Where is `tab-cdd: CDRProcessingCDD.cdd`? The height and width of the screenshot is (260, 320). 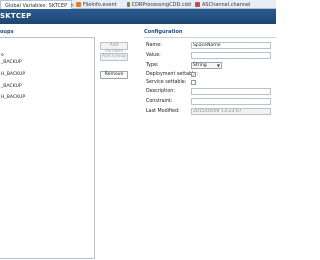
tab-cdd: CDRProcessingCDD.cdd is located at coordinates (158, 4).